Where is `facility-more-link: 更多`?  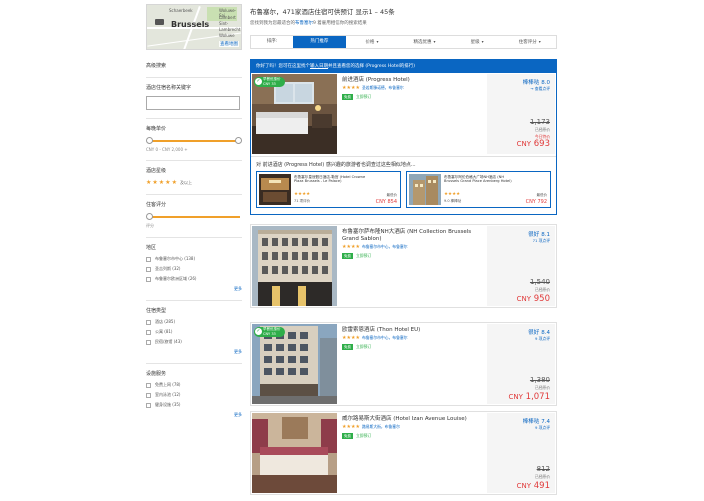 facility-more-link: 更多 is located at coordinates (194, 415).